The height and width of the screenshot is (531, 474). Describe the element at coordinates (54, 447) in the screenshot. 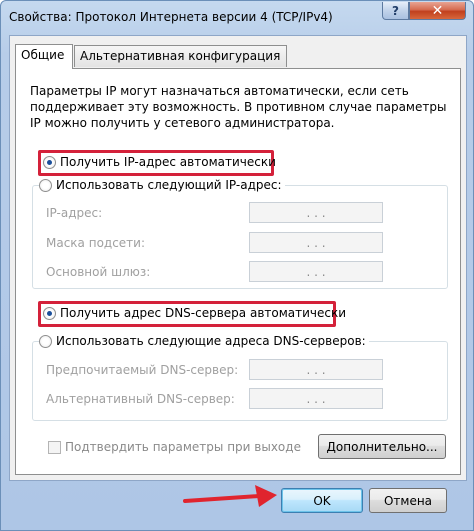

I see `validate-checkbox` at that location.